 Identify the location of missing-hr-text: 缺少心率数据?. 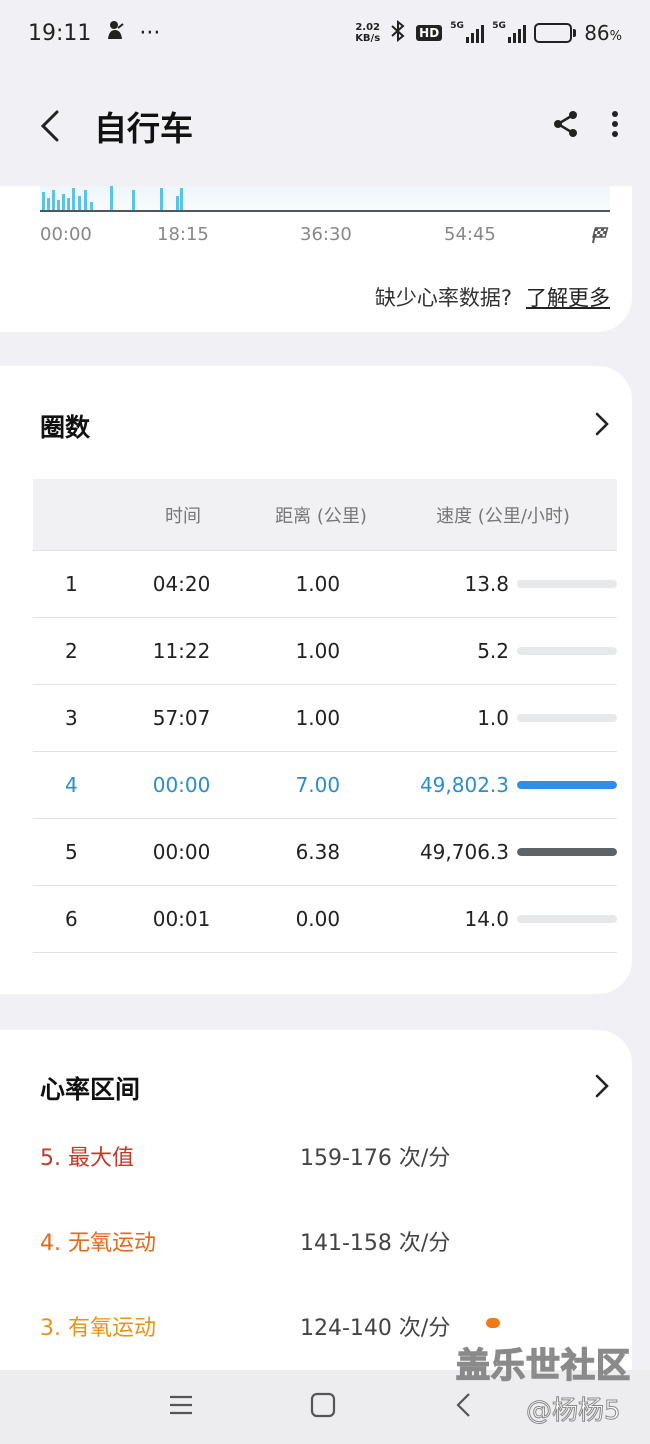
(443, 298).